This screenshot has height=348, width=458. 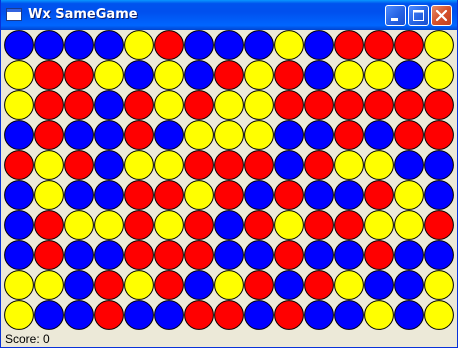 What do you see at coordinates (418, 15) in the screenshot?
I see `maximize-button` at bounding box center [418, 15].